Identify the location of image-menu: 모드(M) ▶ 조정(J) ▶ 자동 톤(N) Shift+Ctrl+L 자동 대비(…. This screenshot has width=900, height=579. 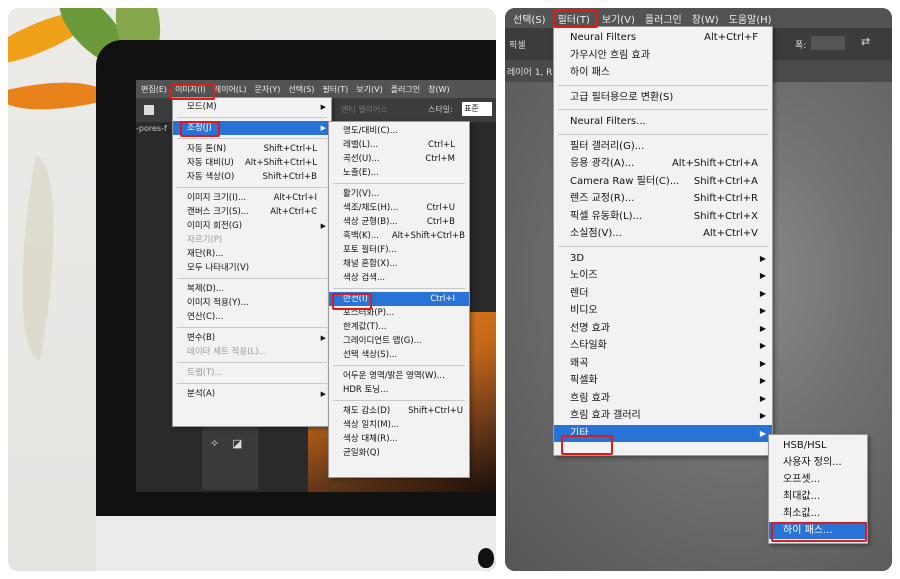
(252, 262).